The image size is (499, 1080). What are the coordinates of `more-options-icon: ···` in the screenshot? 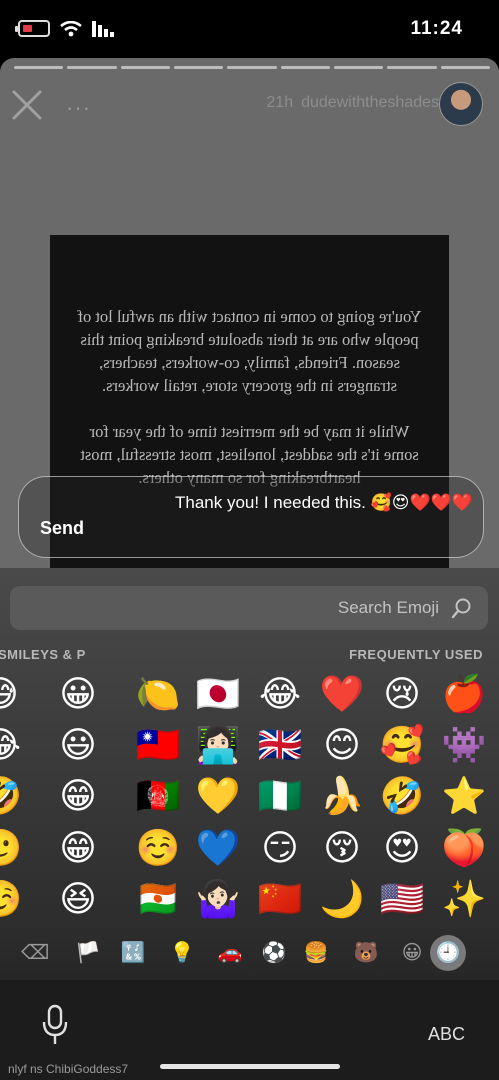 It's located at (78, 108).